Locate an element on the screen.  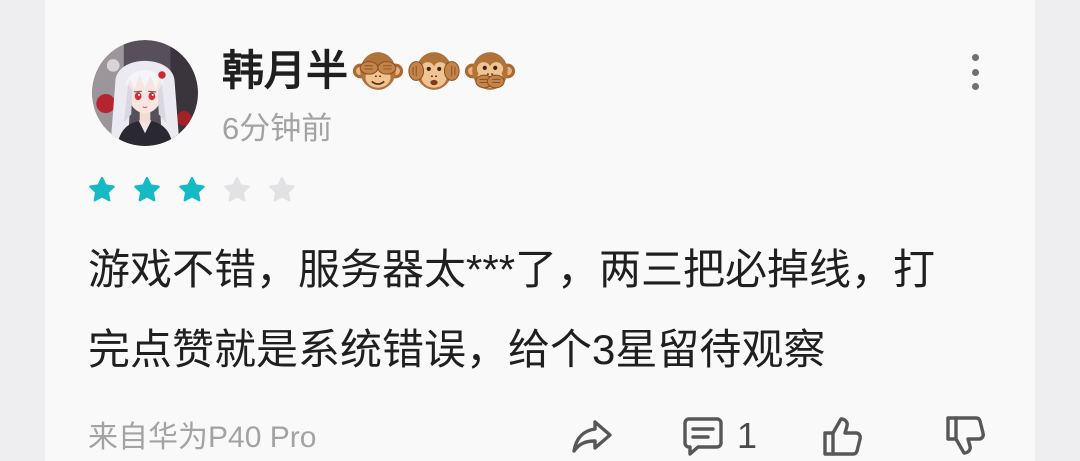
star-rating is located at coordinates (192, 190).